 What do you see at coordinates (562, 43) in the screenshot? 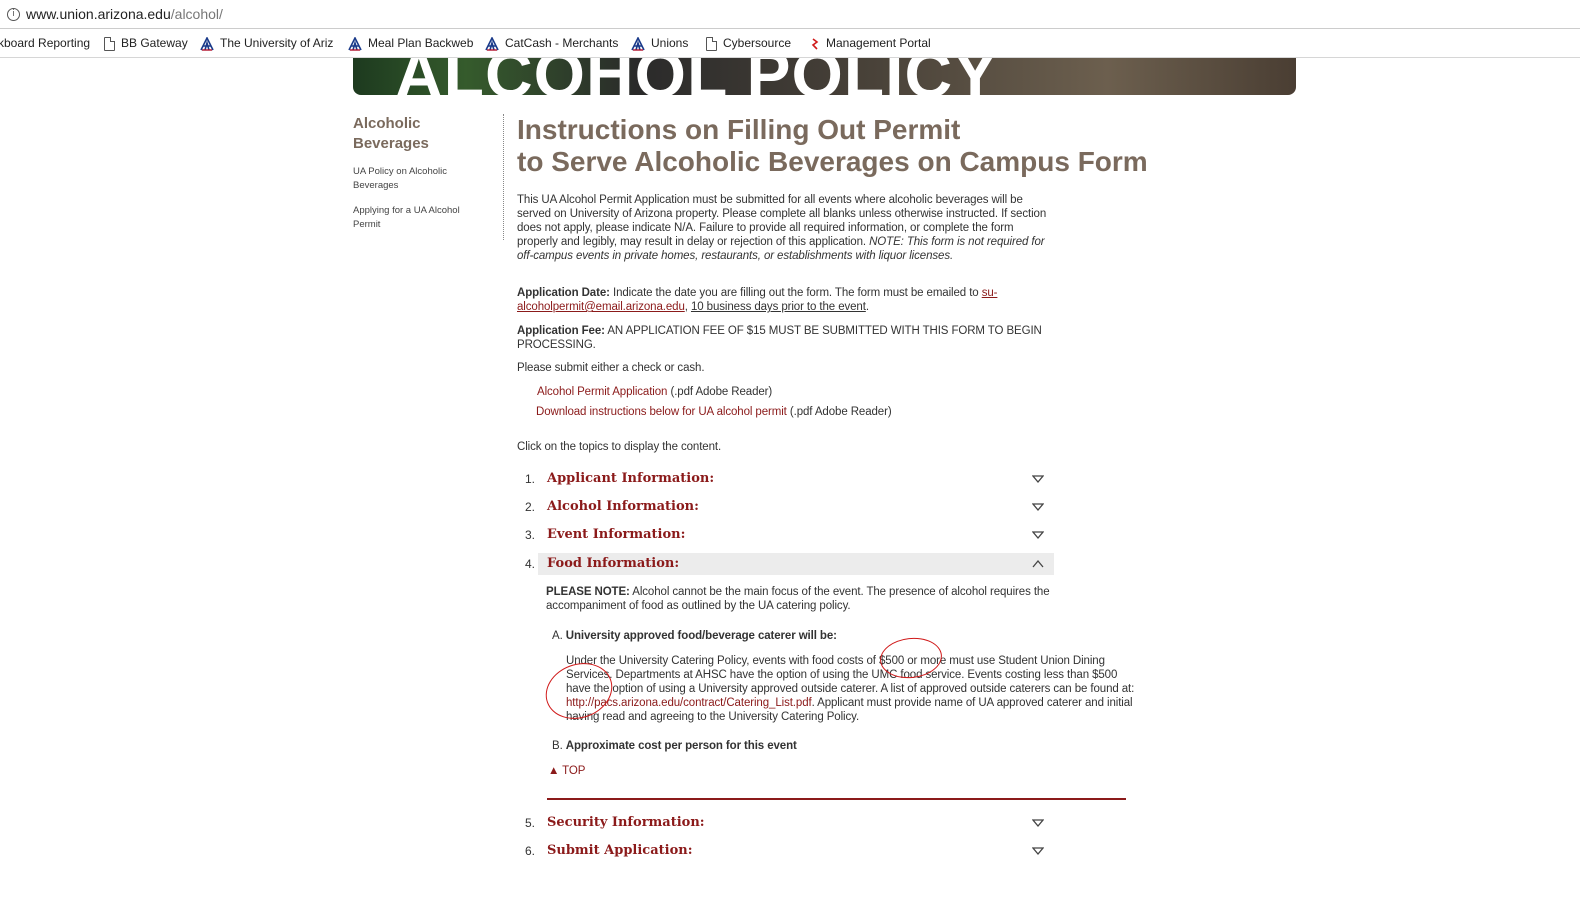
I see `bookmark-label: CatCash - Merchants` at bounding box center [562, 43].